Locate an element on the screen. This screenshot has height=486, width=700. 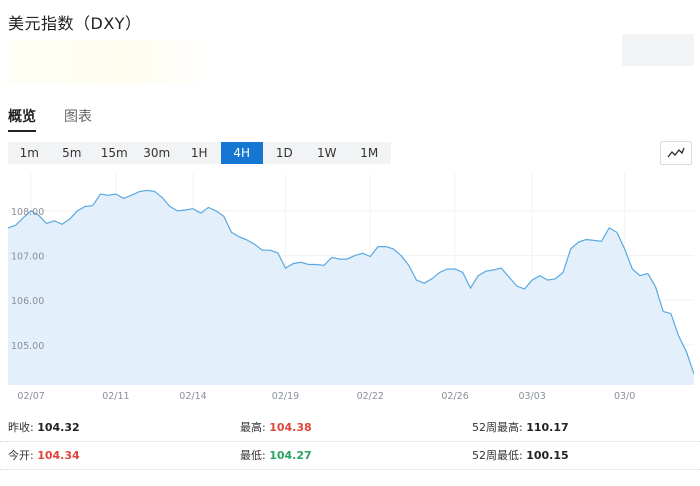
stat-open: 今开: 104.34 is located at coordinates (44, 455).